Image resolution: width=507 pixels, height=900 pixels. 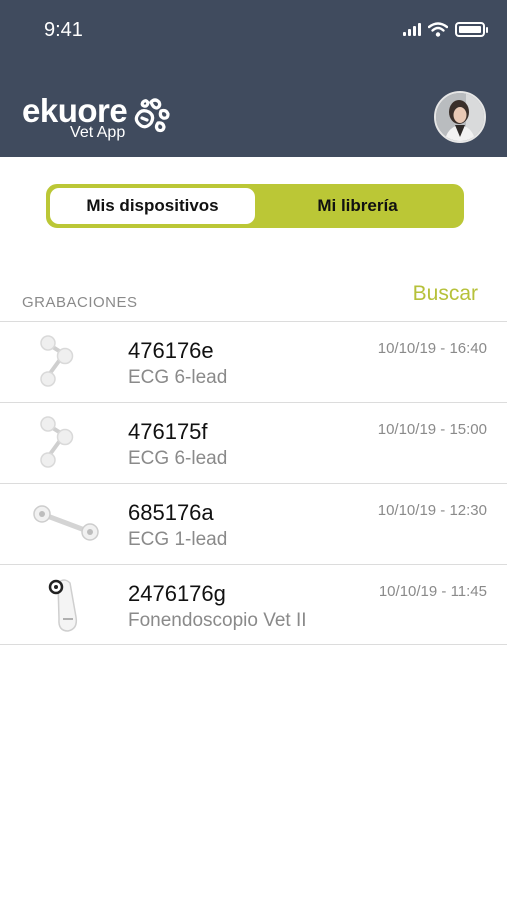 I want to click on recording-id: 2476176g, so click(x=177, y=593).